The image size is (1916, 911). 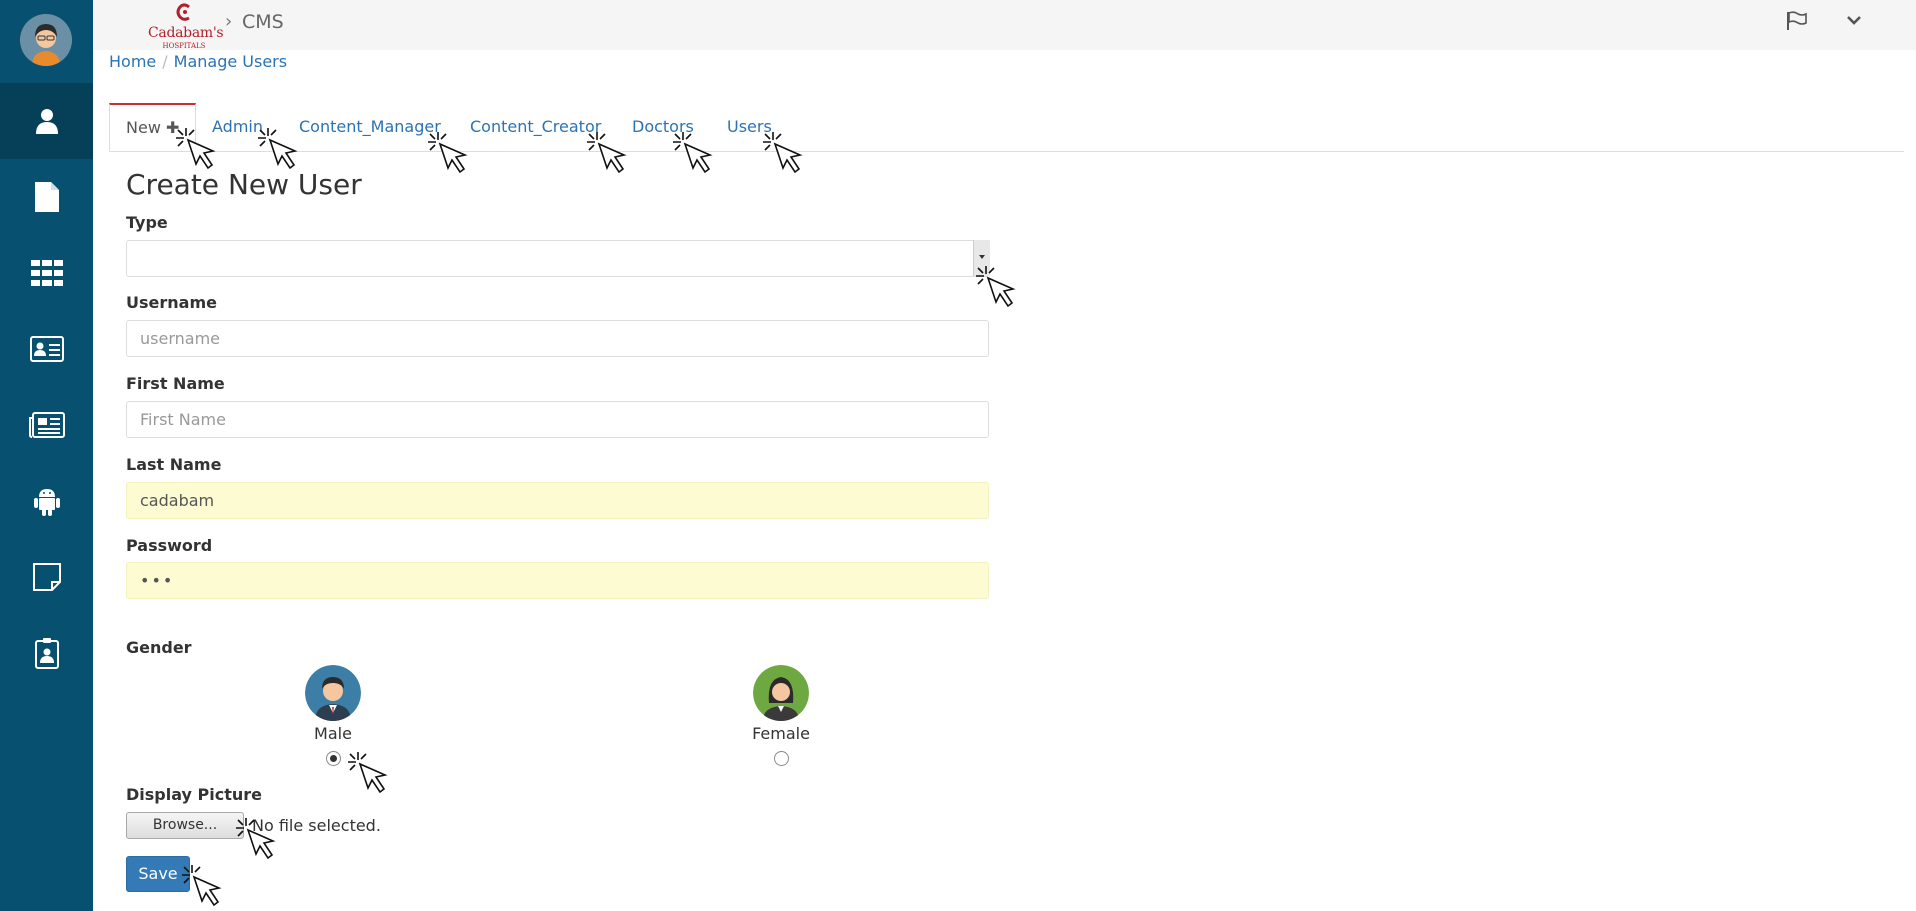 I want to click on gender-option-female: Female, so click(x=781, y=715).